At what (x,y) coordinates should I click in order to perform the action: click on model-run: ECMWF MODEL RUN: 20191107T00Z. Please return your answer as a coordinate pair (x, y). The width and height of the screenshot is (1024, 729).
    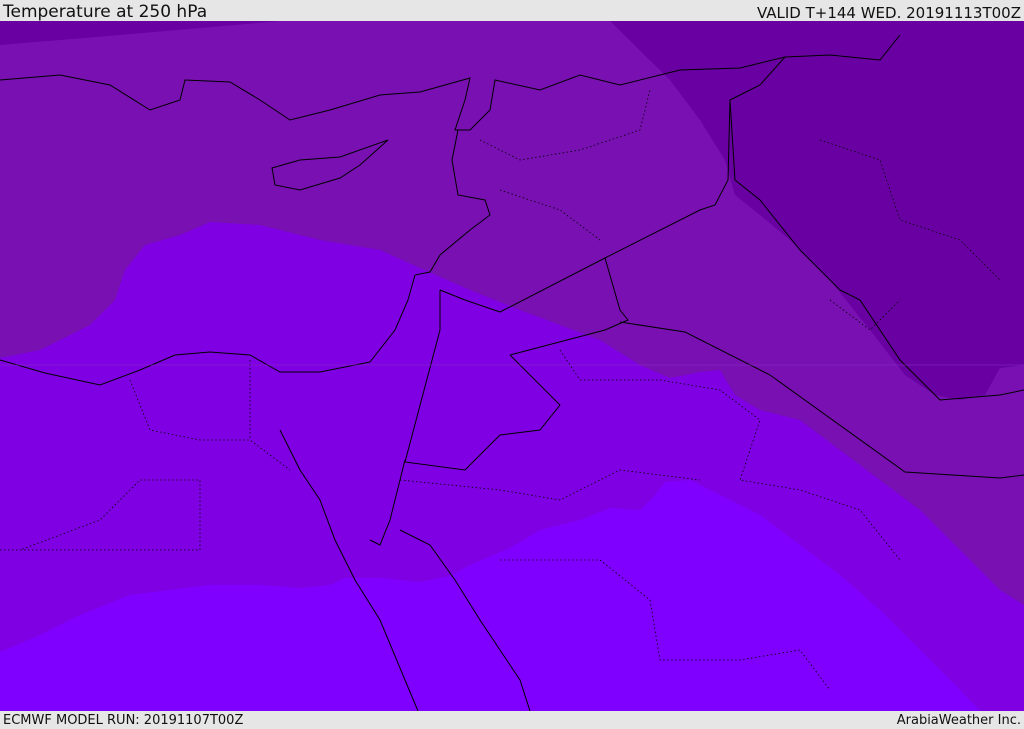
    Looking at the image, I should click on (123, 720).